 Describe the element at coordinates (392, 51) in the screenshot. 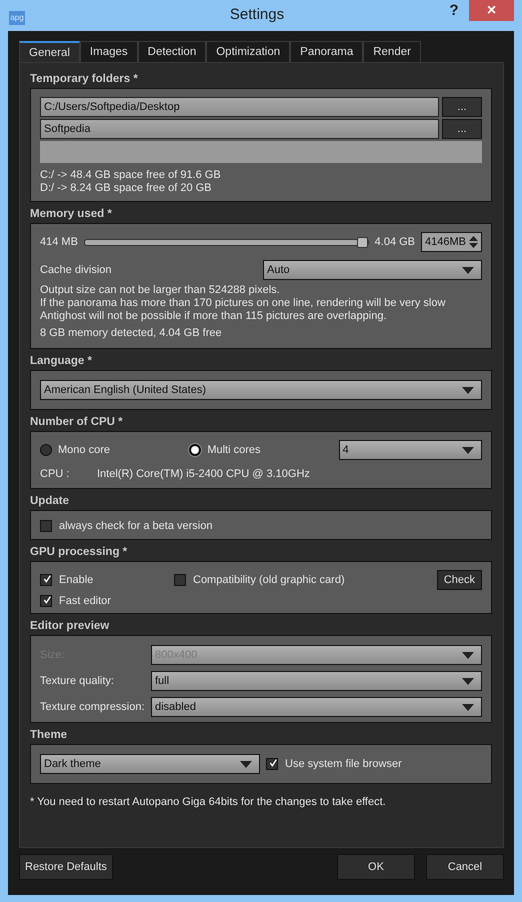

I see `tab: Render` at that location.